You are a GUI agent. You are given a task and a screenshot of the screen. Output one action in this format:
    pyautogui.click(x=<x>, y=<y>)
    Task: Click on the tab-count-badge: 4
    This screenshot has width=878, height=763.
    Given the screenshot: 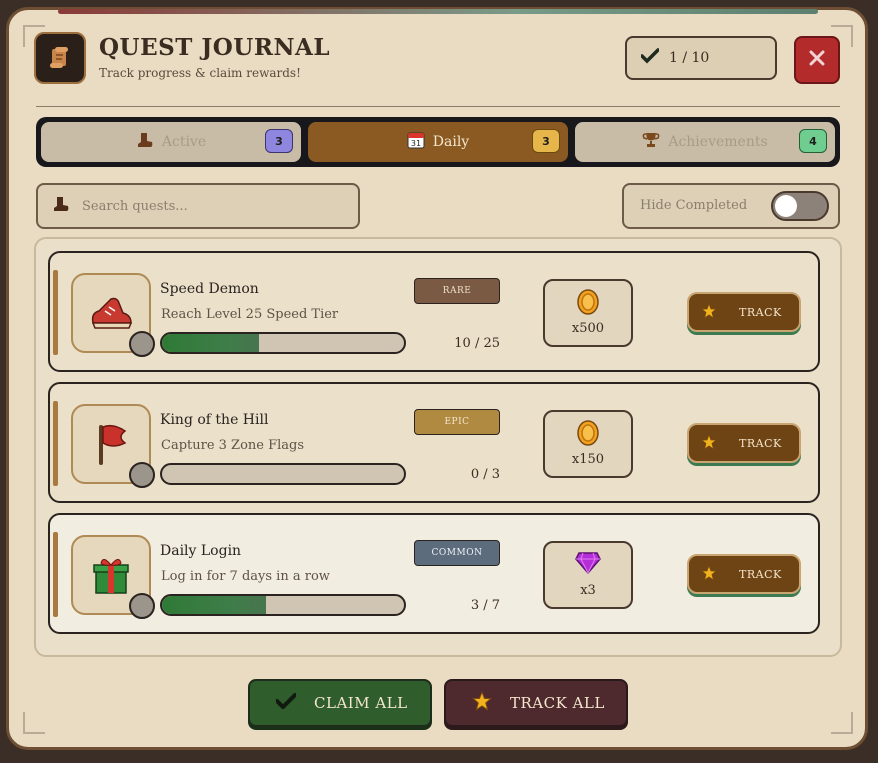 What is the action you would take?
    pyautogui.click(x=813, y=141)
    